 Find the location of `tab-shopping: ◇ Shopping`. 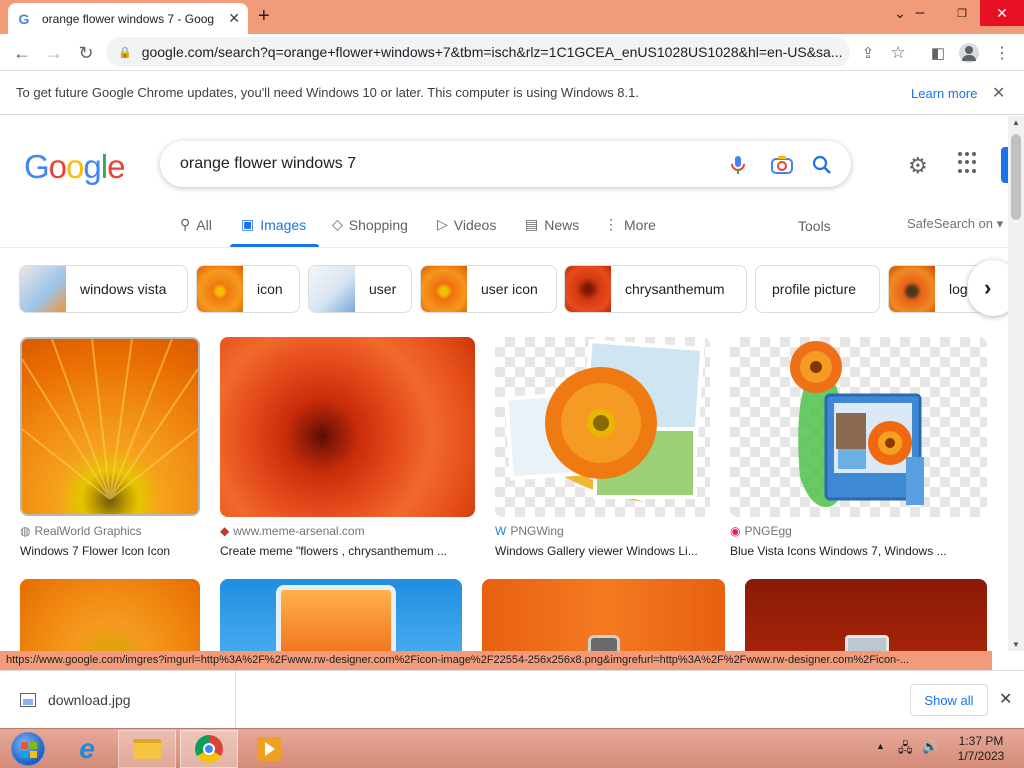

tab-shopping: ◇ Shopping is located at coordinates (370, 224).